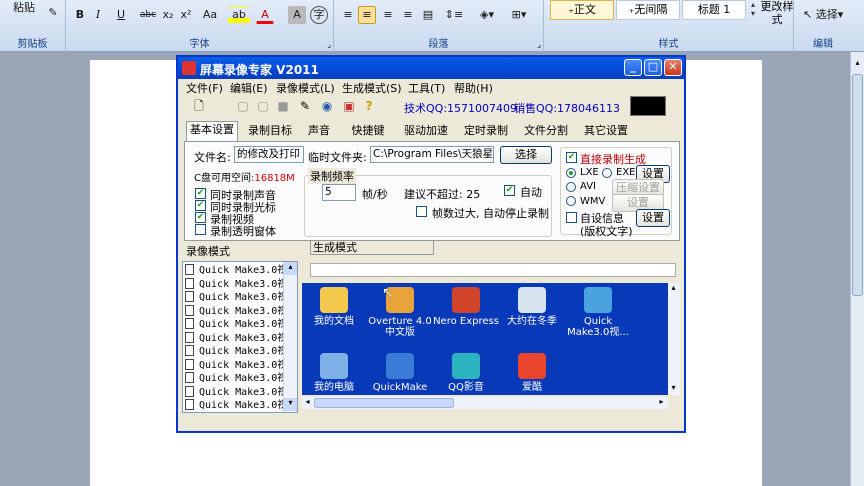 The height and width of the screenshot is (486, 864). I want to click on align-center-icon: ≡, so click(367, 15).